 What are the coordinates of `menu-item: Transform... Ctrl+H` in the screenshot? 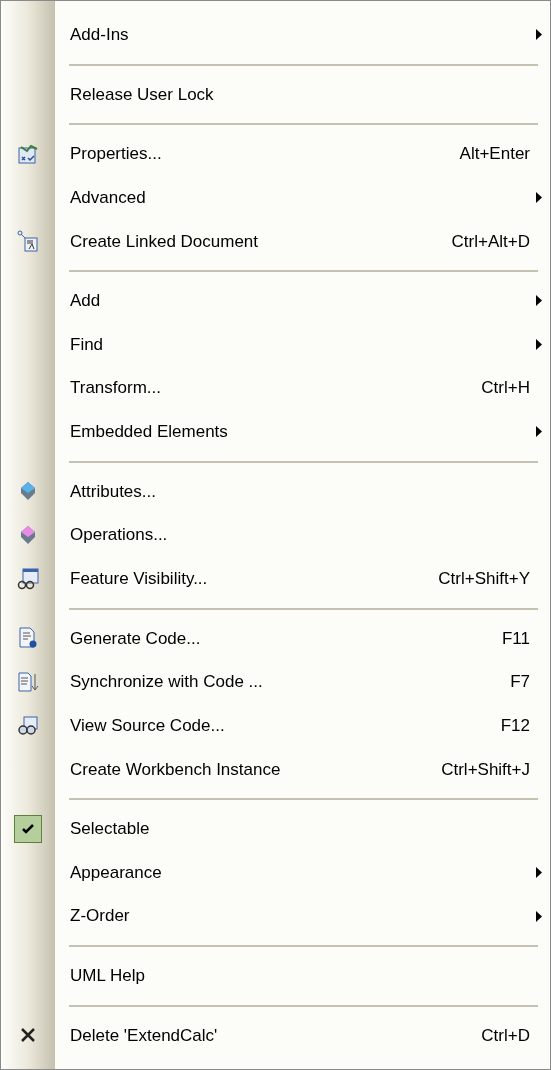 It's located at (275, 388).